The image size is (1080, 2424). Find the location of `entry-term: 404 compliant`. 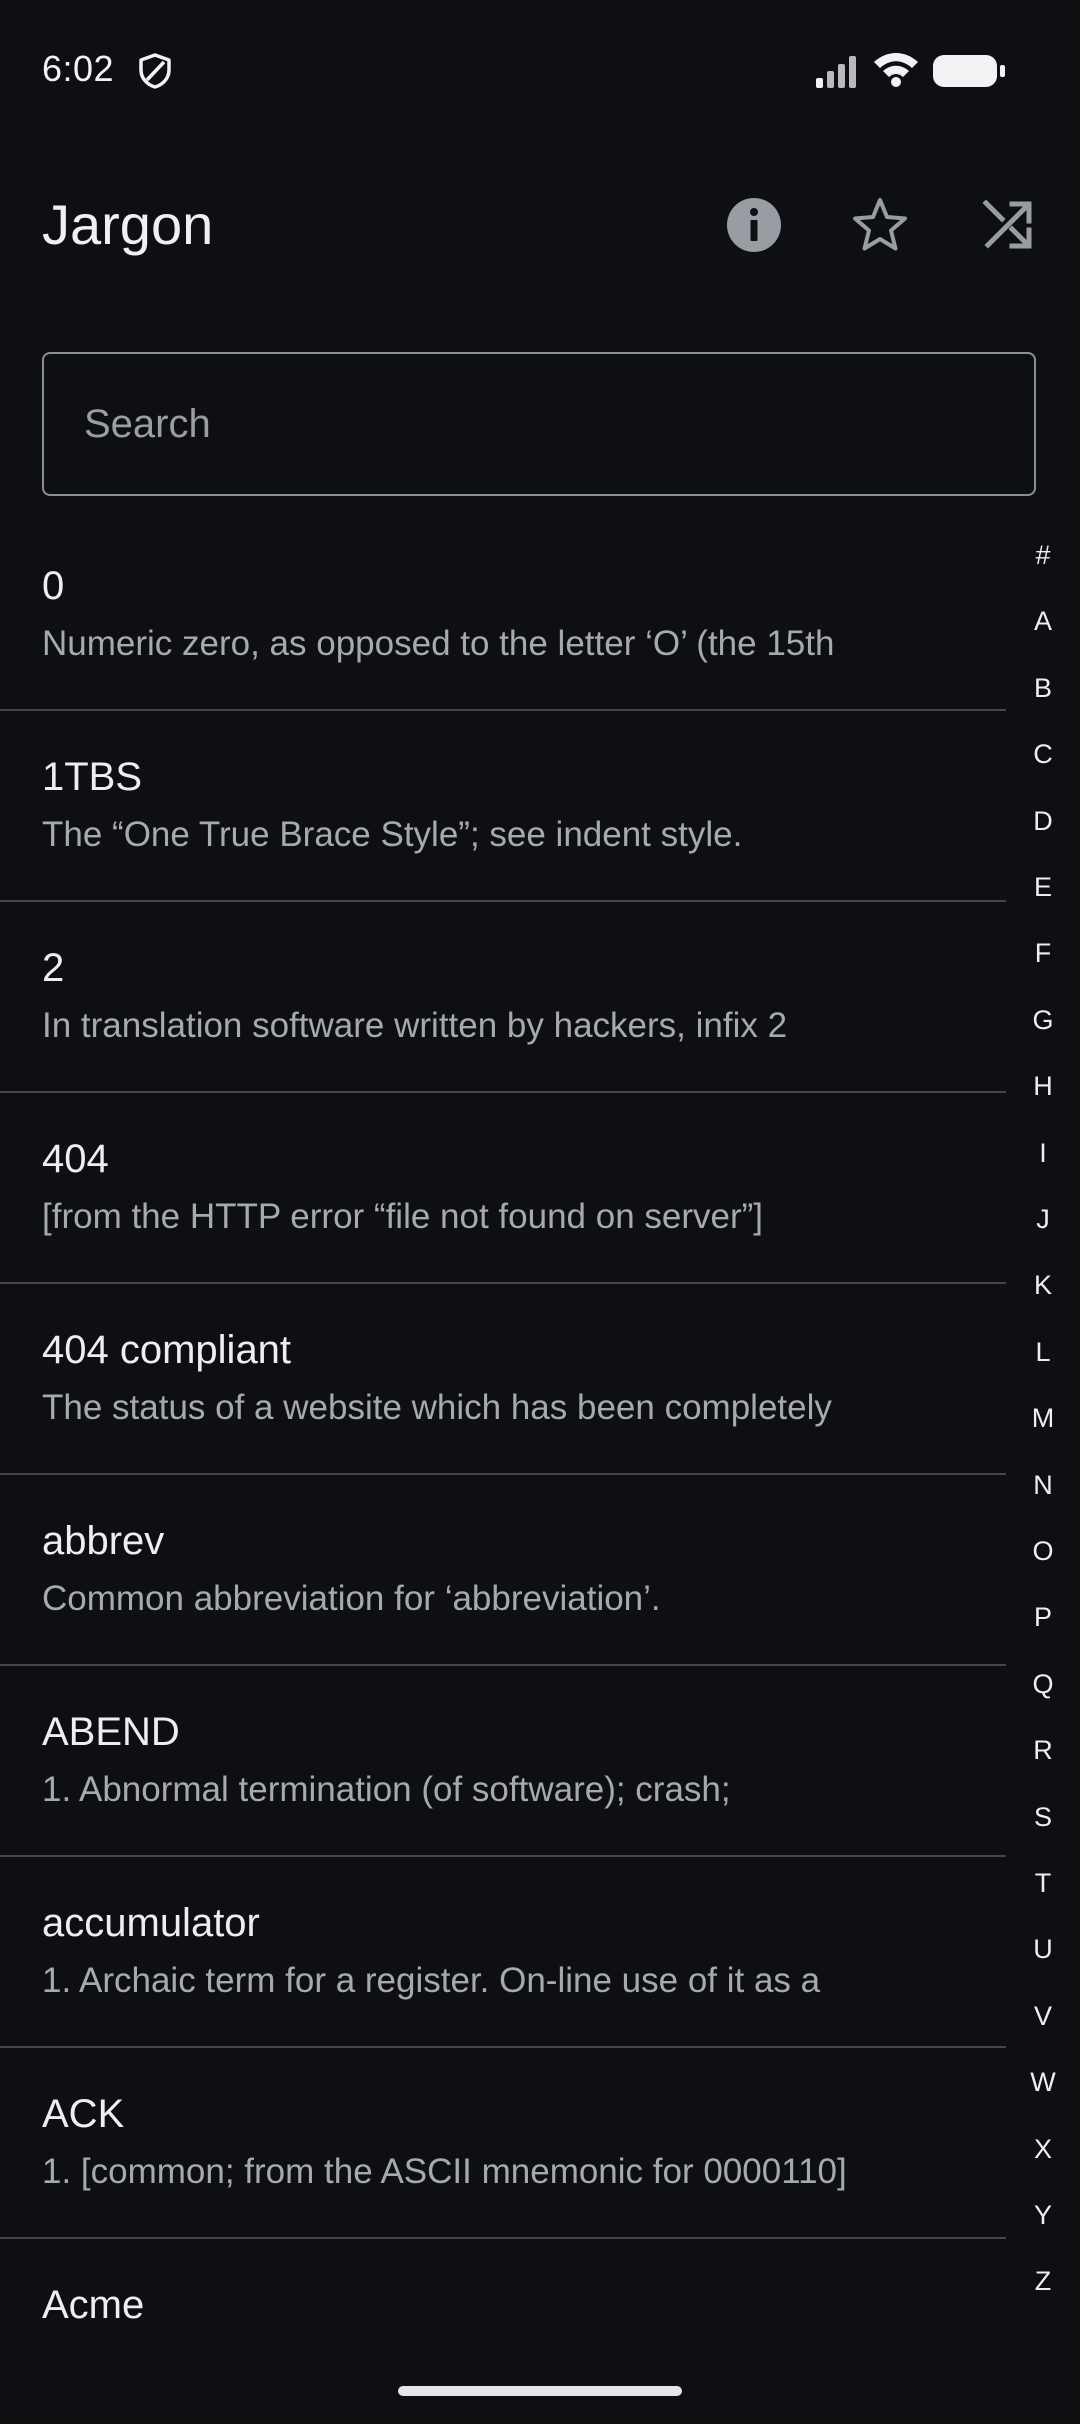

entry-term: 404 compliant is located at coordinates (167, 1350).